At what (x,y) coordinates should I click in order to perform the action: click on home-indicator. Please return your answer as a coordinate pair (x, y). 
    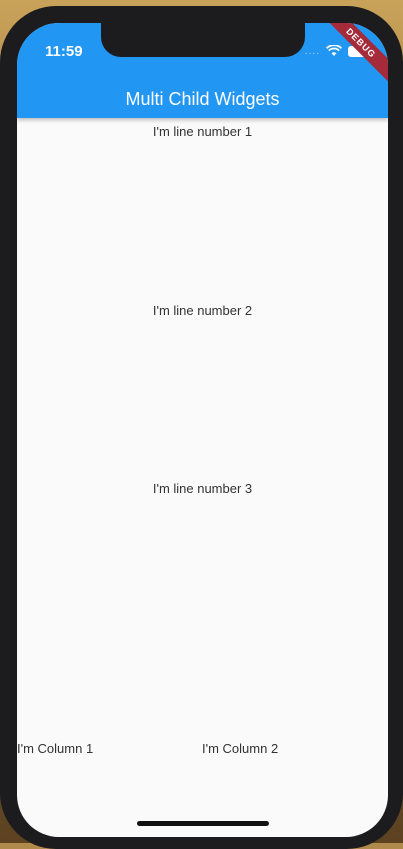
    Looking at the image, I should click on (203, 823).